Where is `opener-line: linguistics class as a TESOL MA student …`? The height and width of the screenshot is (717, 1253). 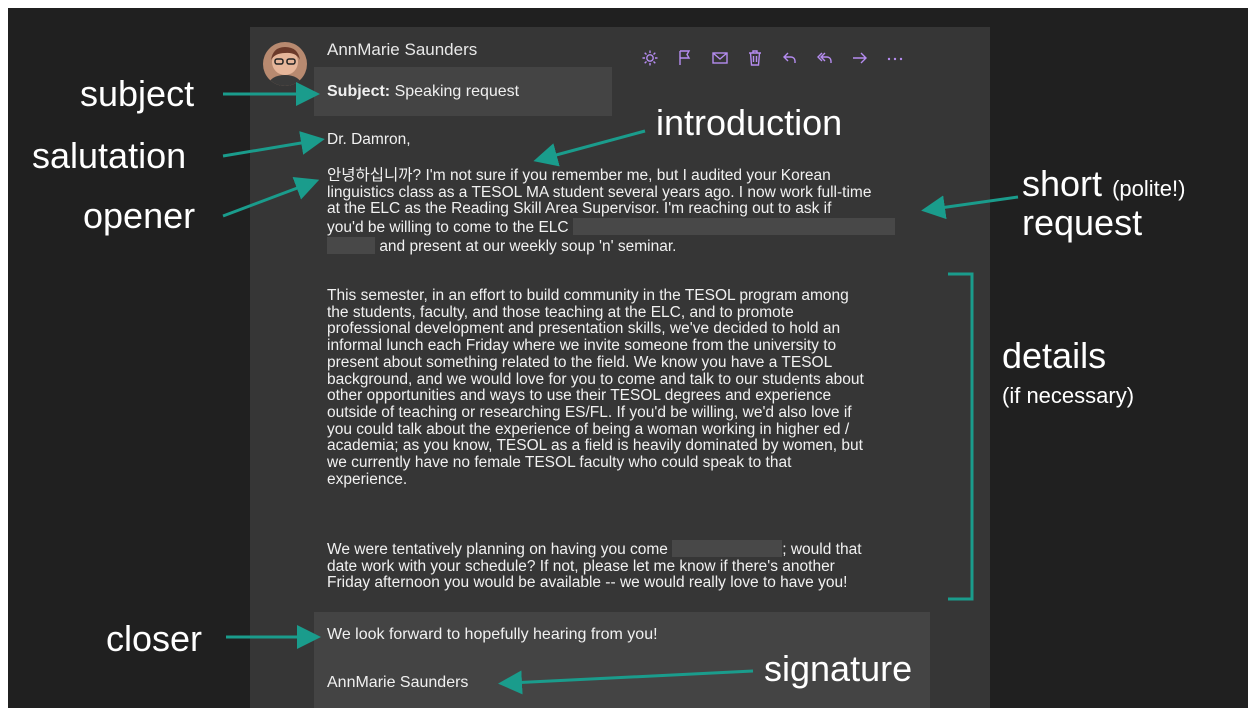
opener-line: linguistics class as a TESOL MA student … is located at coordinates (599, 192).